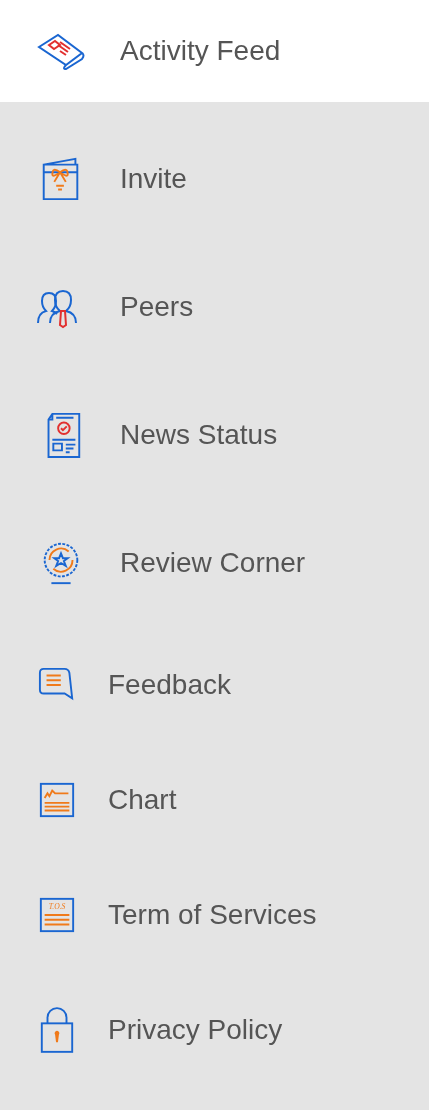 The image size is (429, 1110). I want to click on menu-item: Review Corner, so click(214, 563).